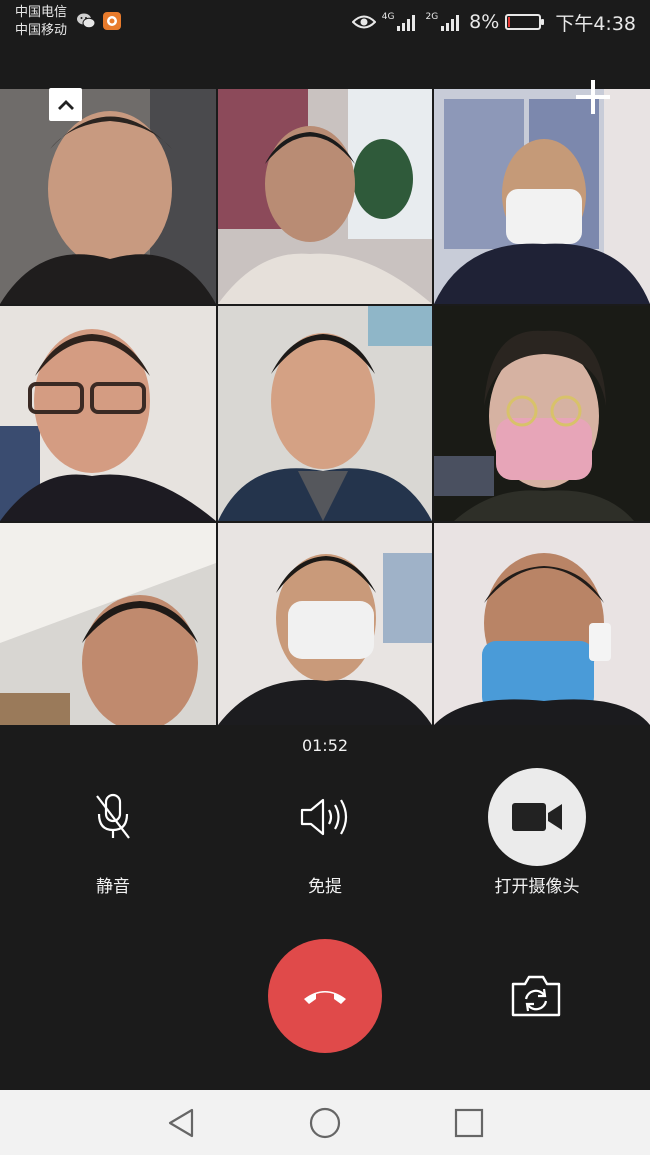 The image size is (650, 1155). I want to click on status-indicators: 4G 2G 8% 下午4:38, so click(493, 22).